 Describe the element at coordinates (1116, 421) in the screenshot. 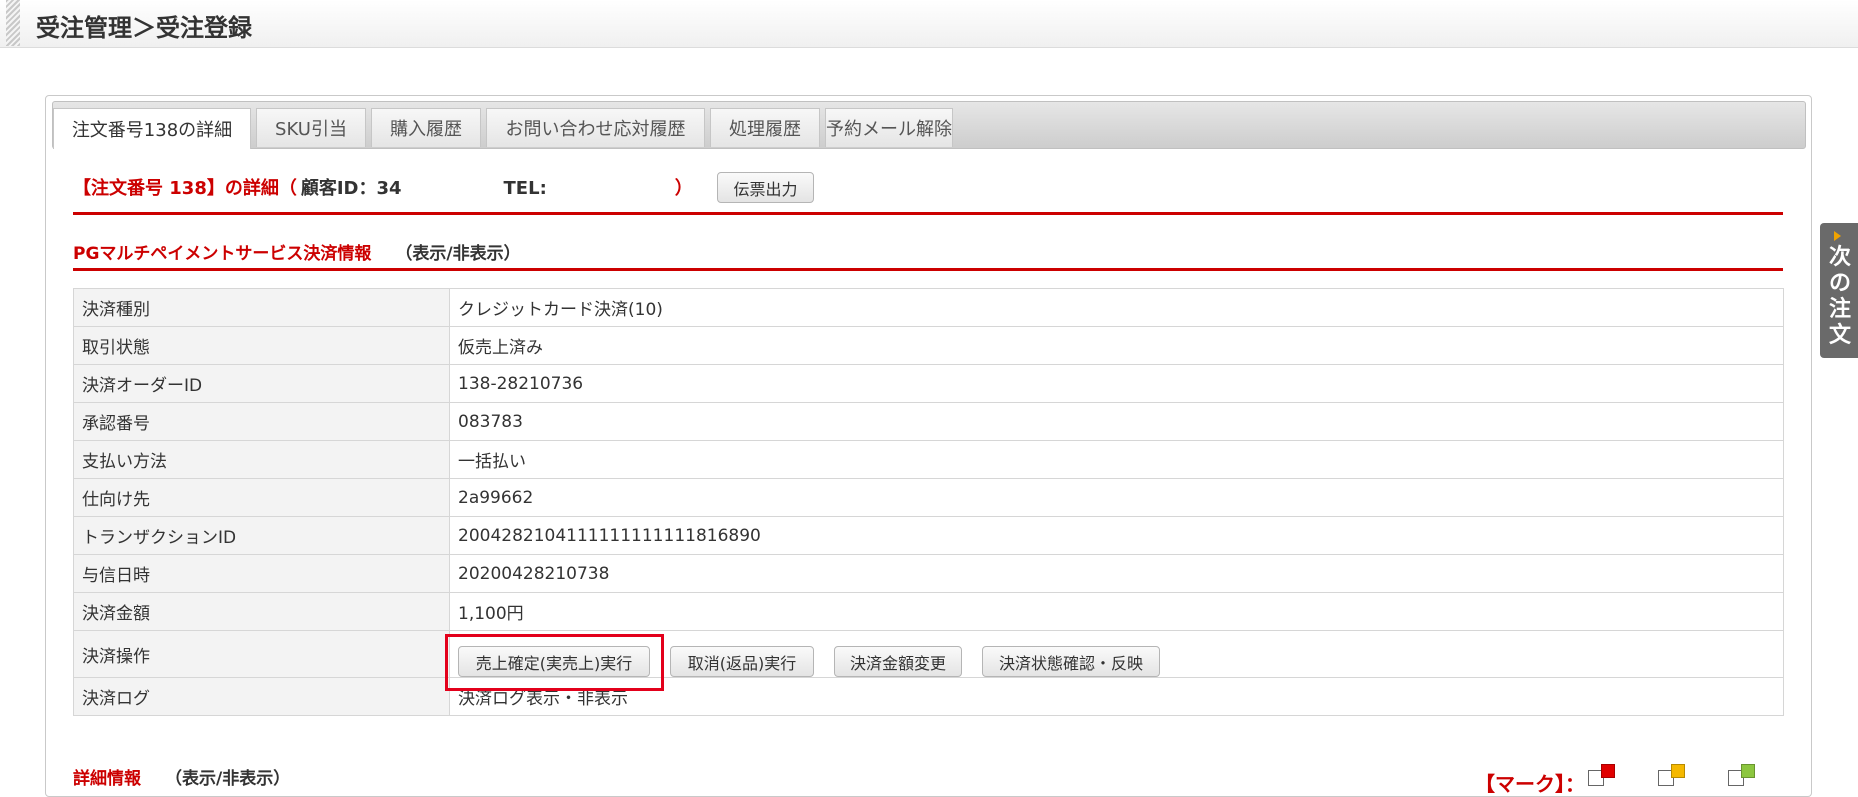

I see `row-value: 083783` at that location.